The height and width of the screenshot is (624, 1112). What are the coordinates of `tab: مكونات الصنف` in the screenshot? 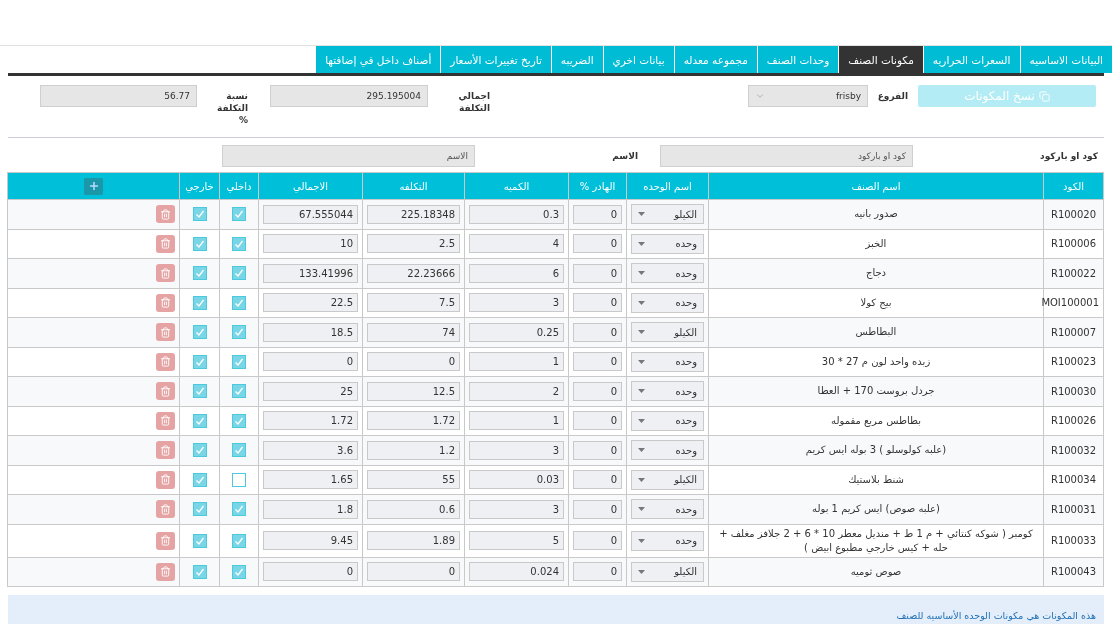 It's located at (880, 59).